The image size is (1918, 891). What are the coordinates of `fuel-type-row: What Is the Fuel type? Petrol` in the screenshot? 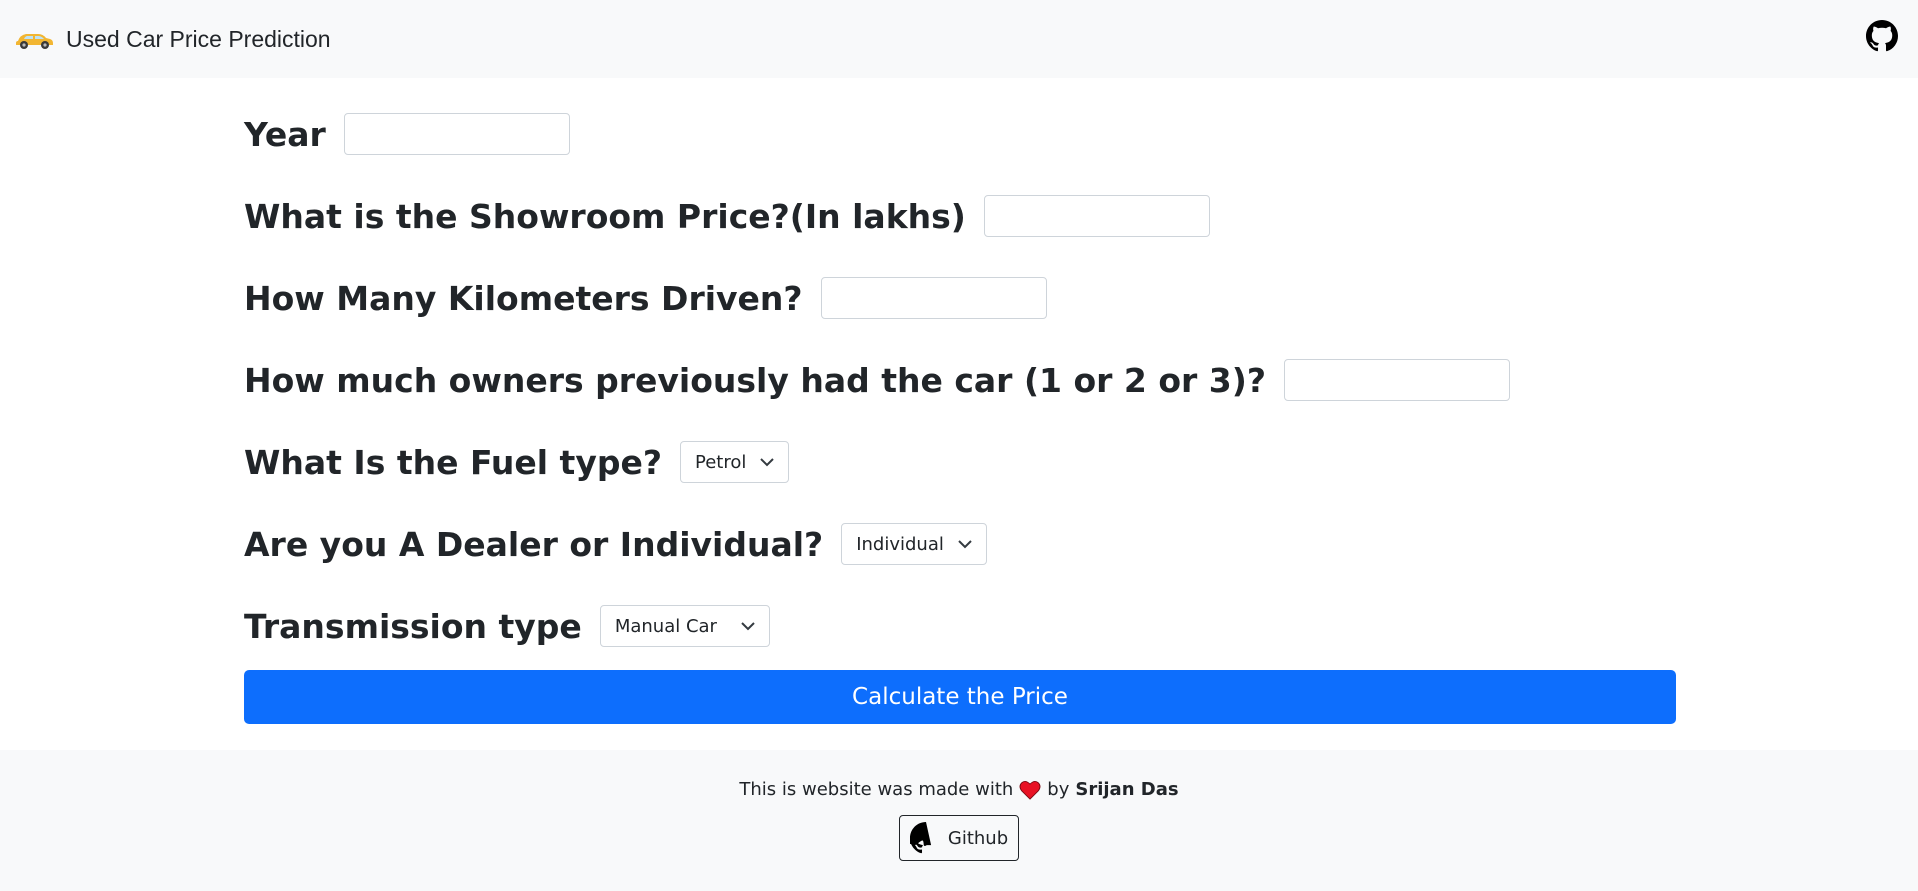 It's located at (517, 462).